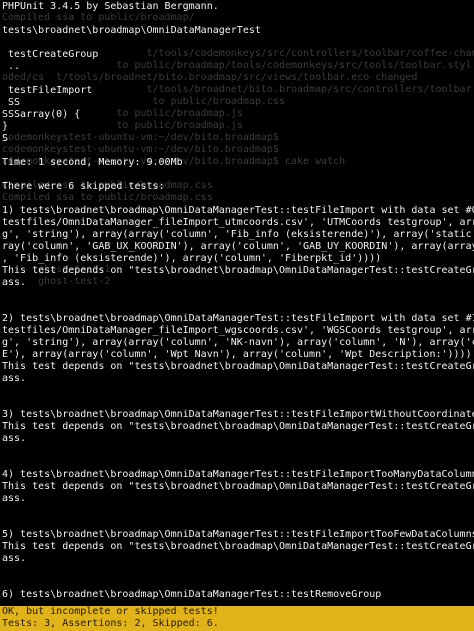  What do you see at coordinates (41, 114) in the screenshot?
I see `terminal-line: SSSarray(0) {` at bounding box center [41, 114].